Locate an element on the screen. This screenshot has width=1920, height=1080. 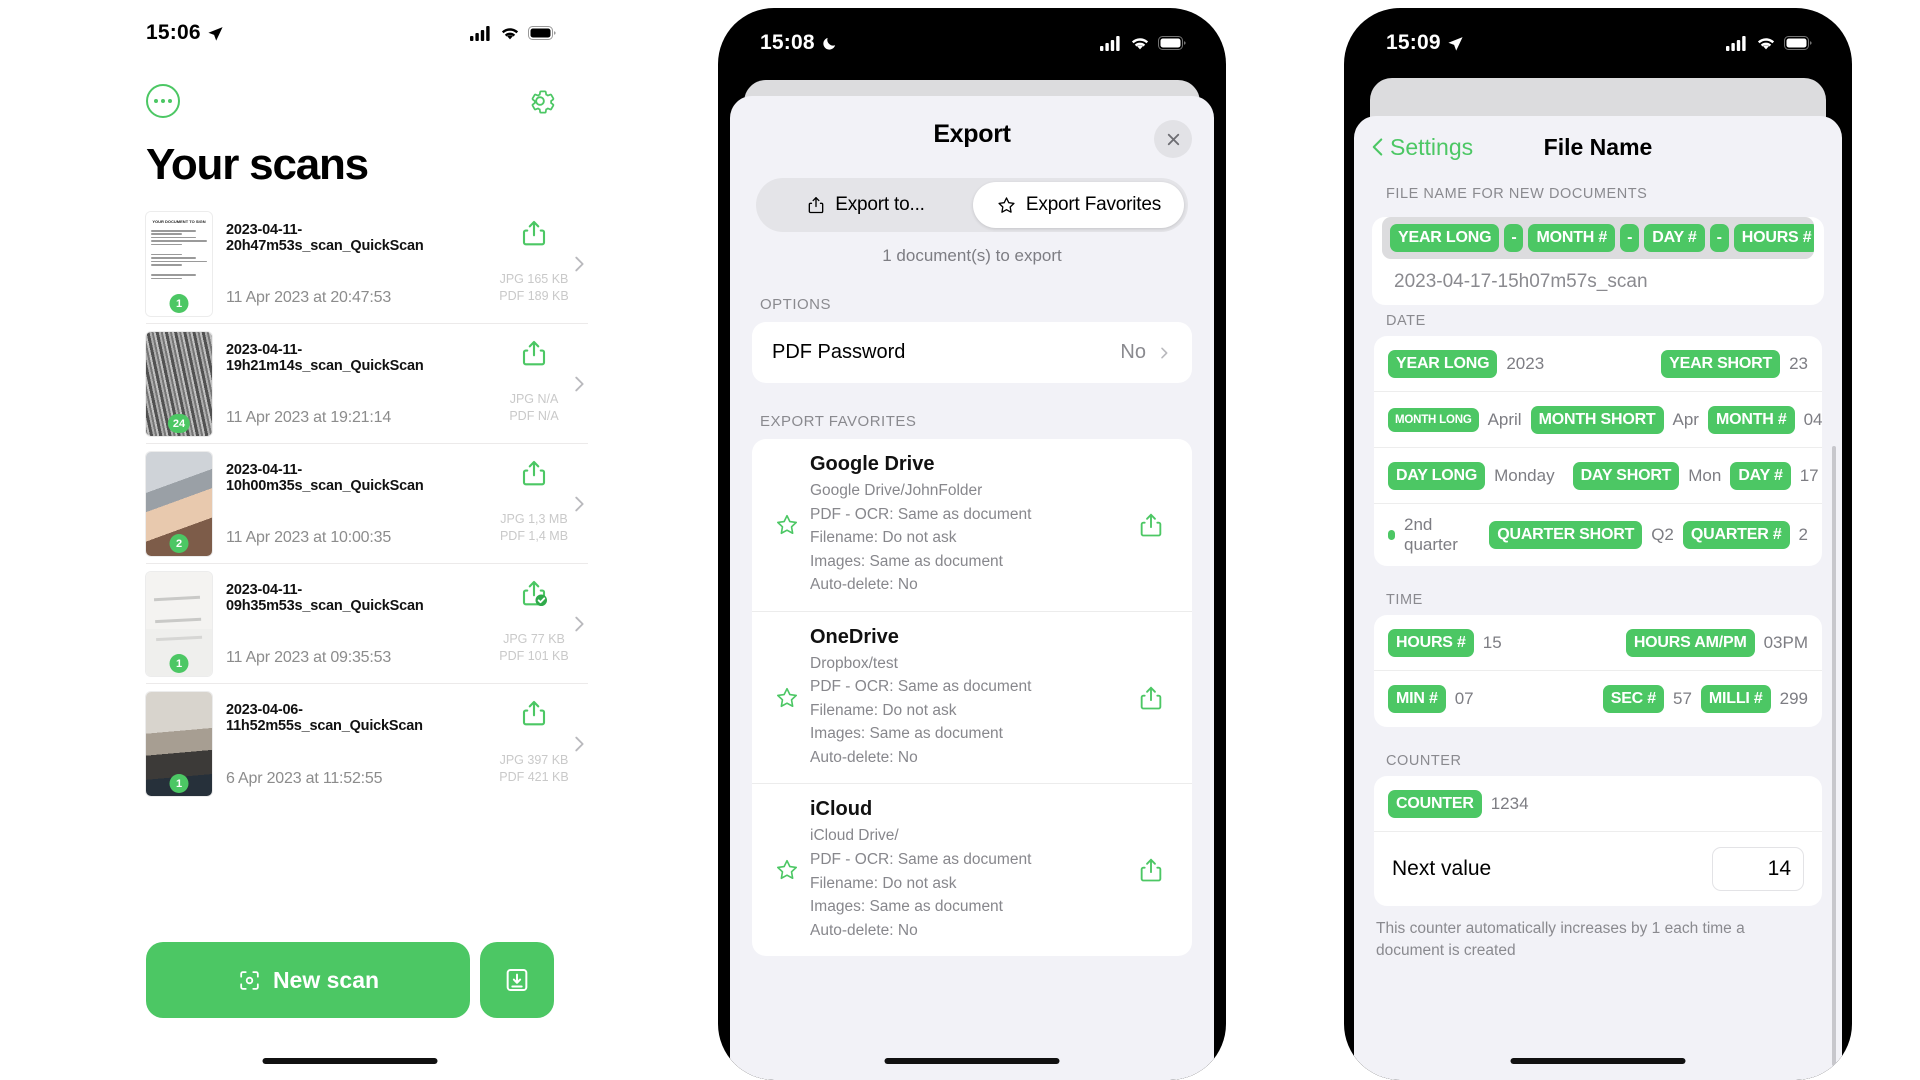
scan-thumbnail: 2 is located at coordinates (179, 504).